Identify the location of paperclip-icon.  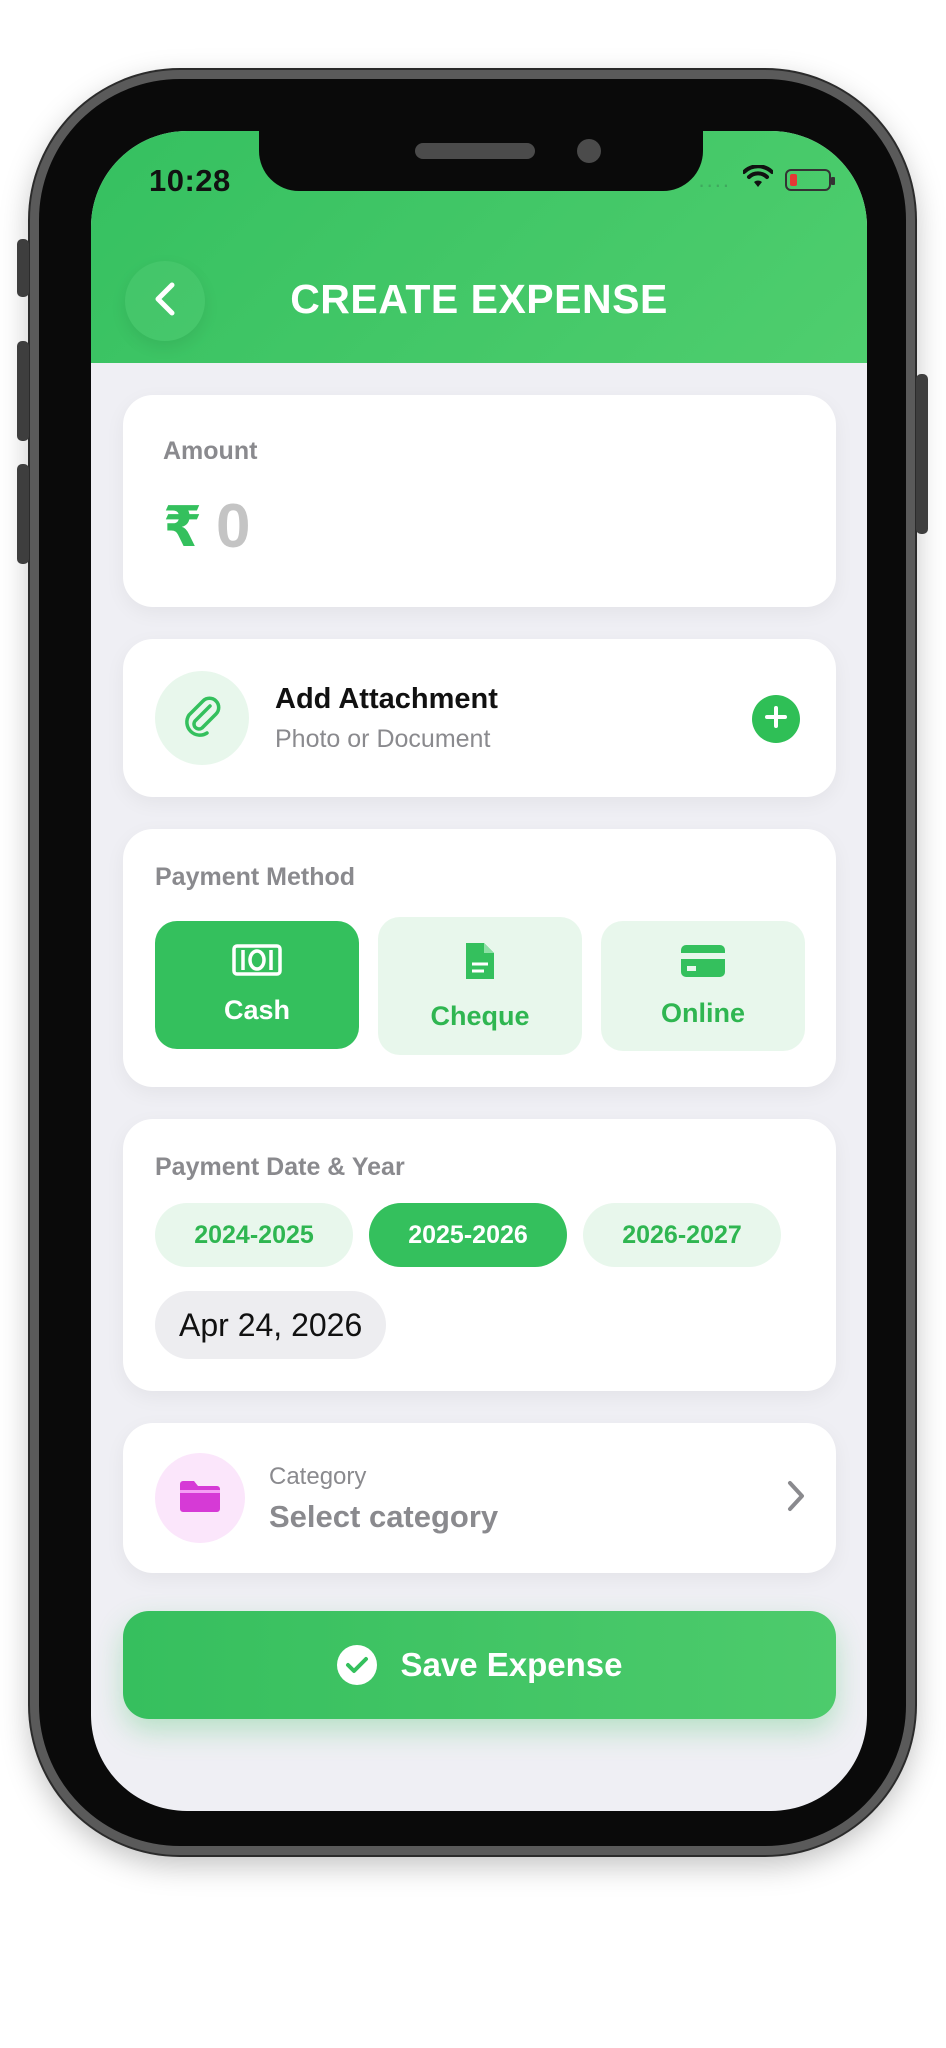
(202, 718).